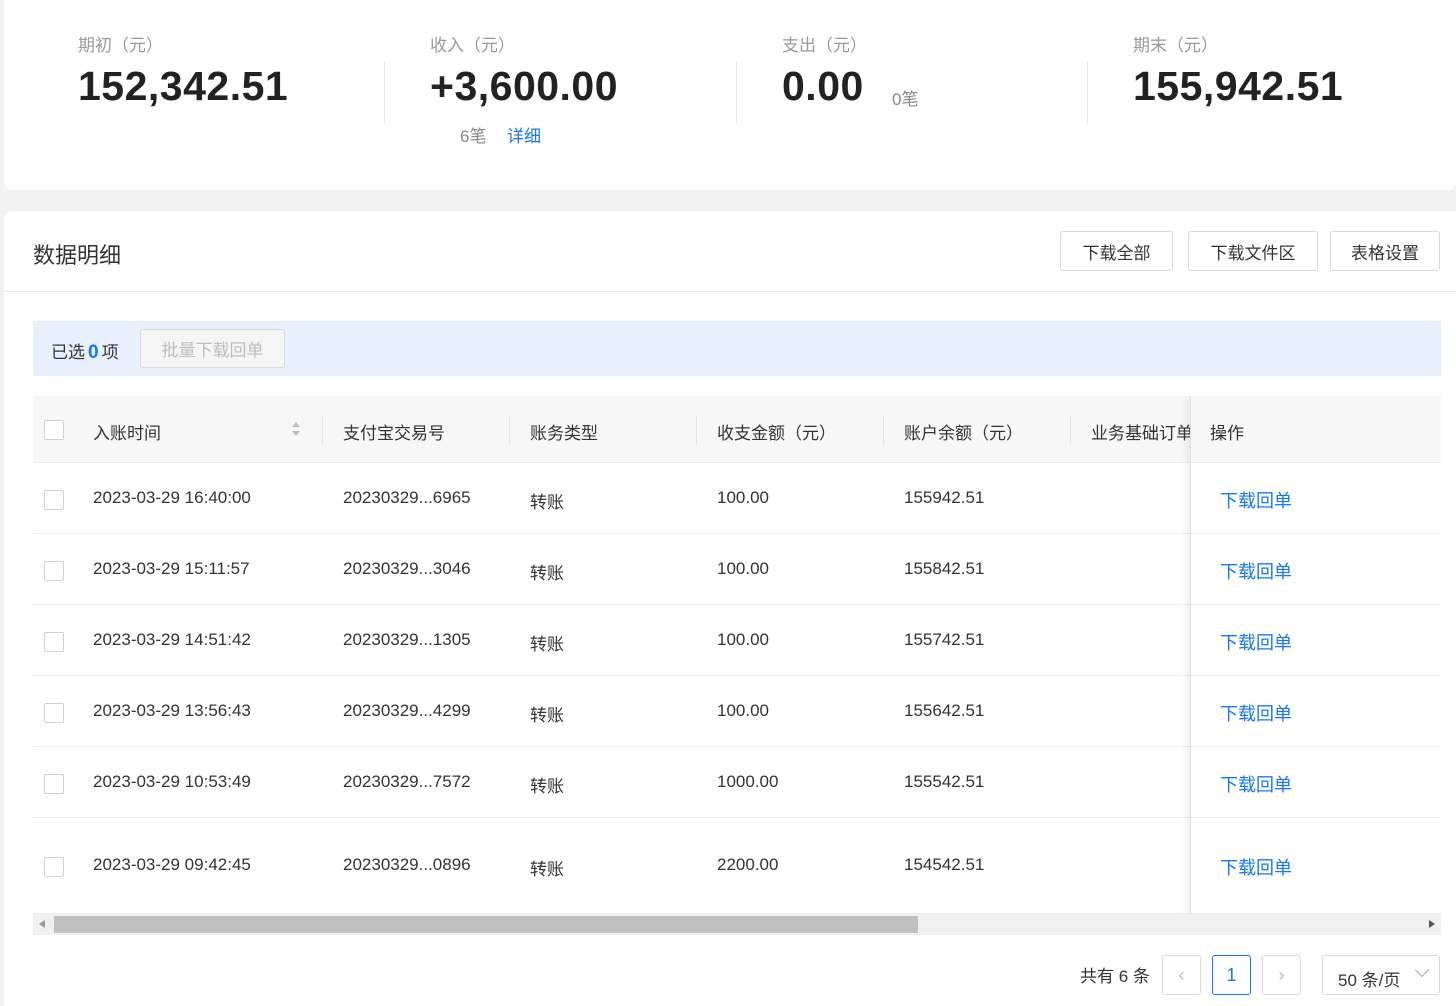 The width and height of the screenshot is (1456, 1006). I want to click on cell-balance: 155542.51, so click(944, 781).